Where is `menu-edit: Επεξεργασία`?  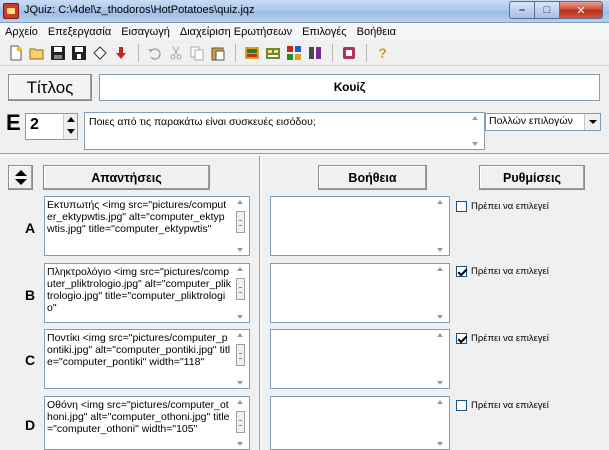 menu-edit: Επεξεργασία is located at coordinates (79, 32).